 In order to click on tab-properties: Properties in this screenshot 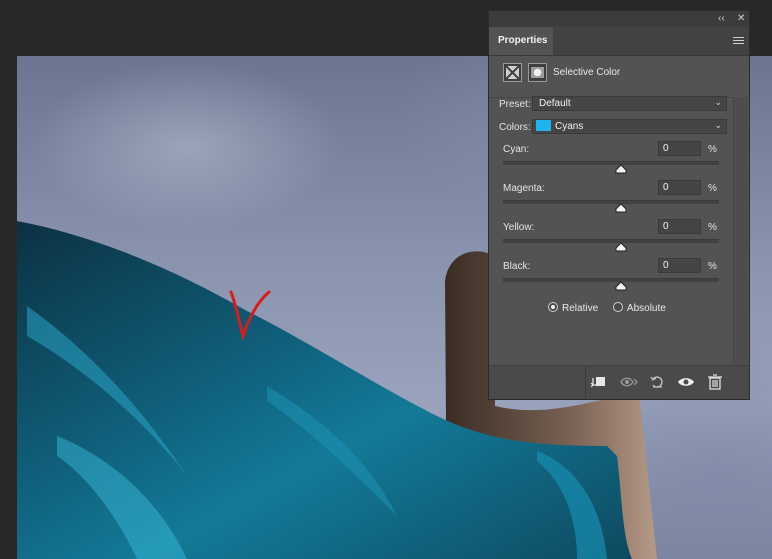, I will do `click(521, 41)`.